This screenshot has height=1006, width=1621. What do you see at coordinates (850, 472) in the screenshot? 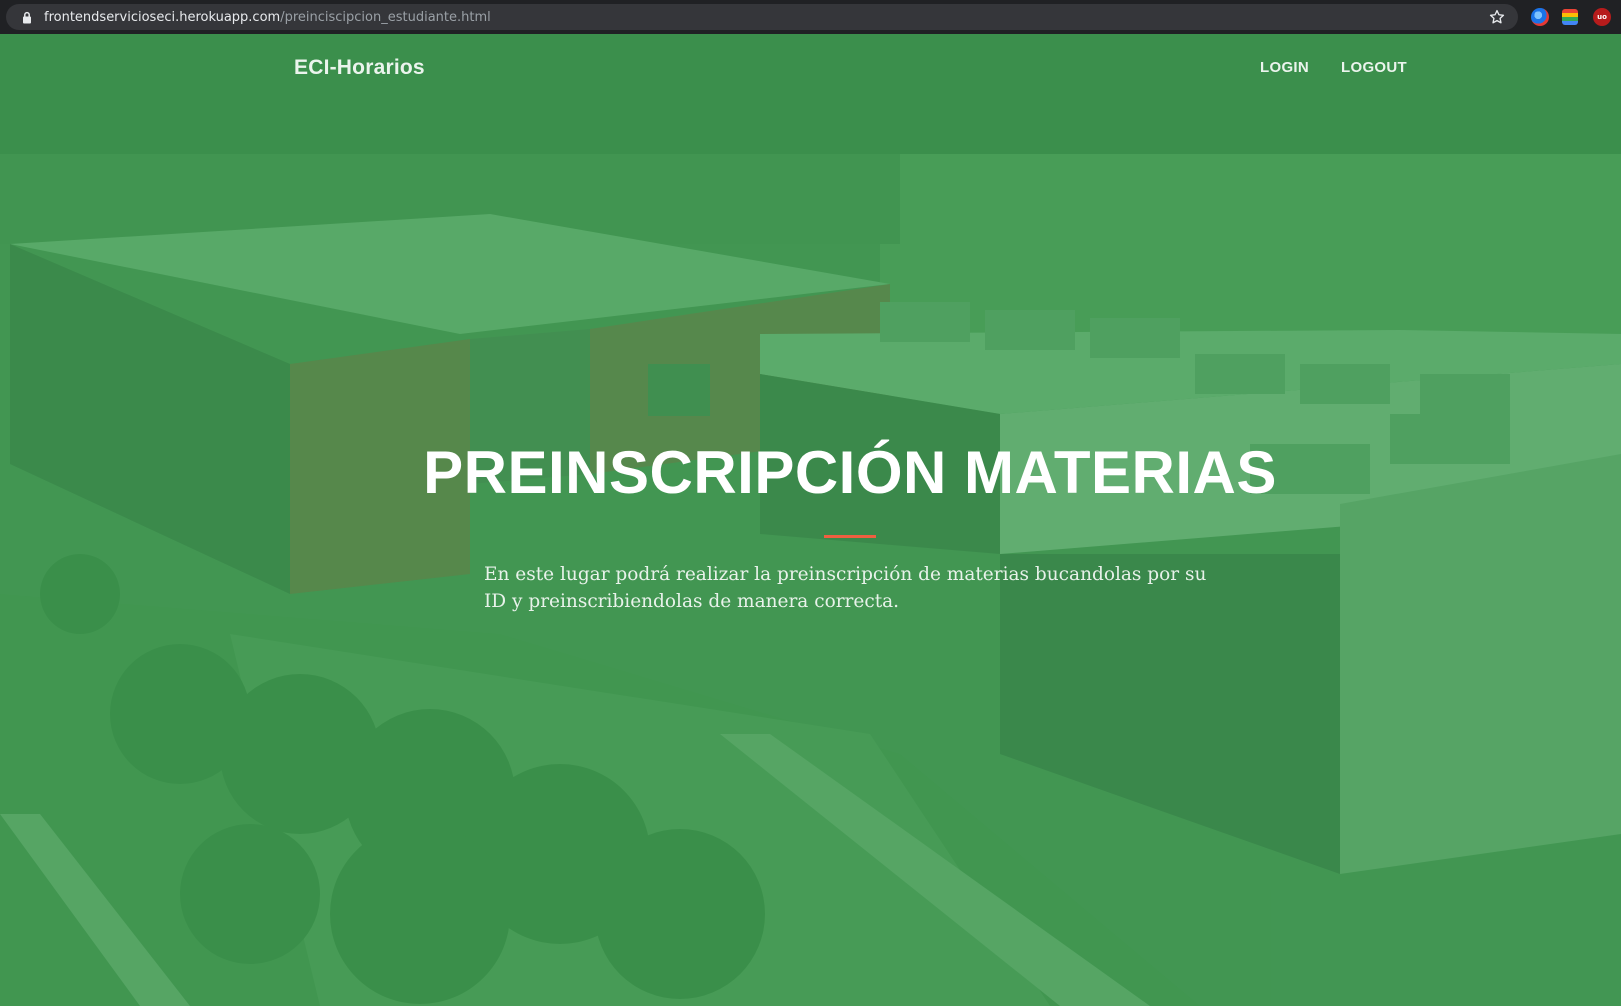
I see `hero-title: PREINSCRIPCIÓN MATERIAS` at bounding box center [850, 472].